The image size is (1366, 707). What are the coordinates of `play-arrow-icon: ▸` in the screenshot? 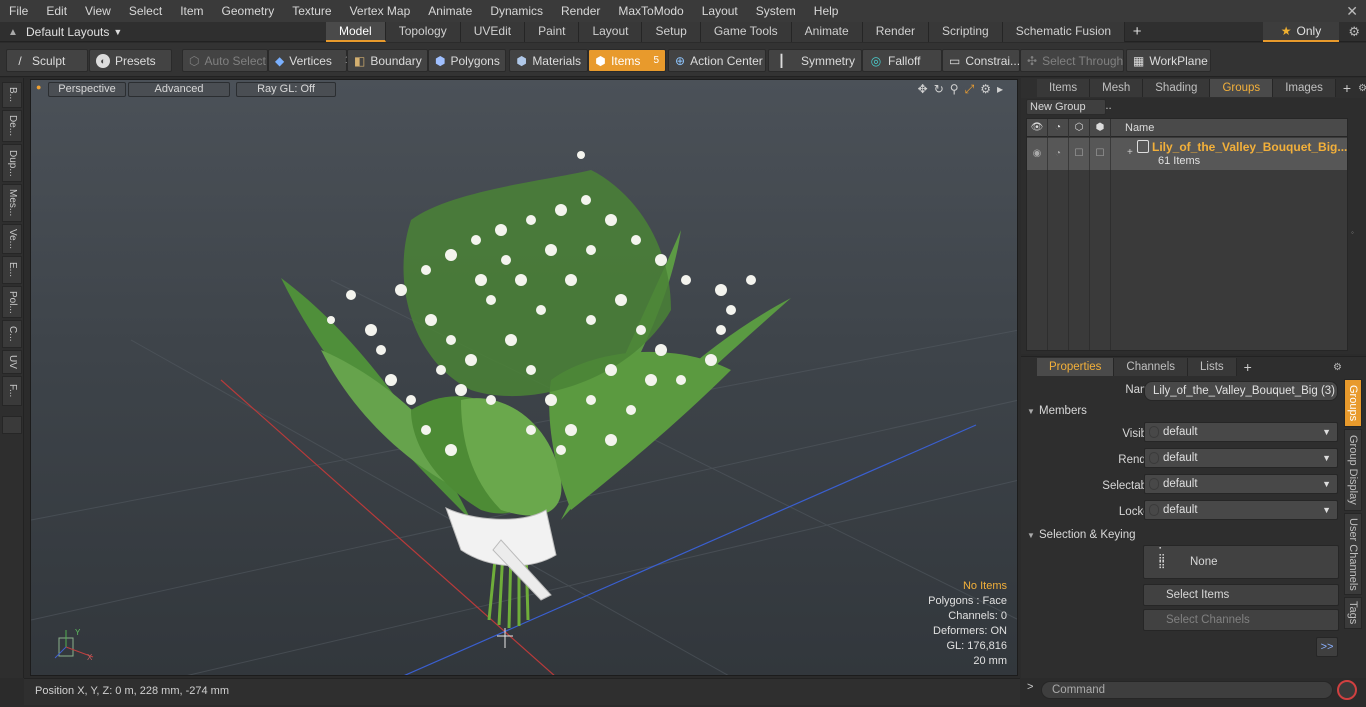 It's located at (1000, 89).